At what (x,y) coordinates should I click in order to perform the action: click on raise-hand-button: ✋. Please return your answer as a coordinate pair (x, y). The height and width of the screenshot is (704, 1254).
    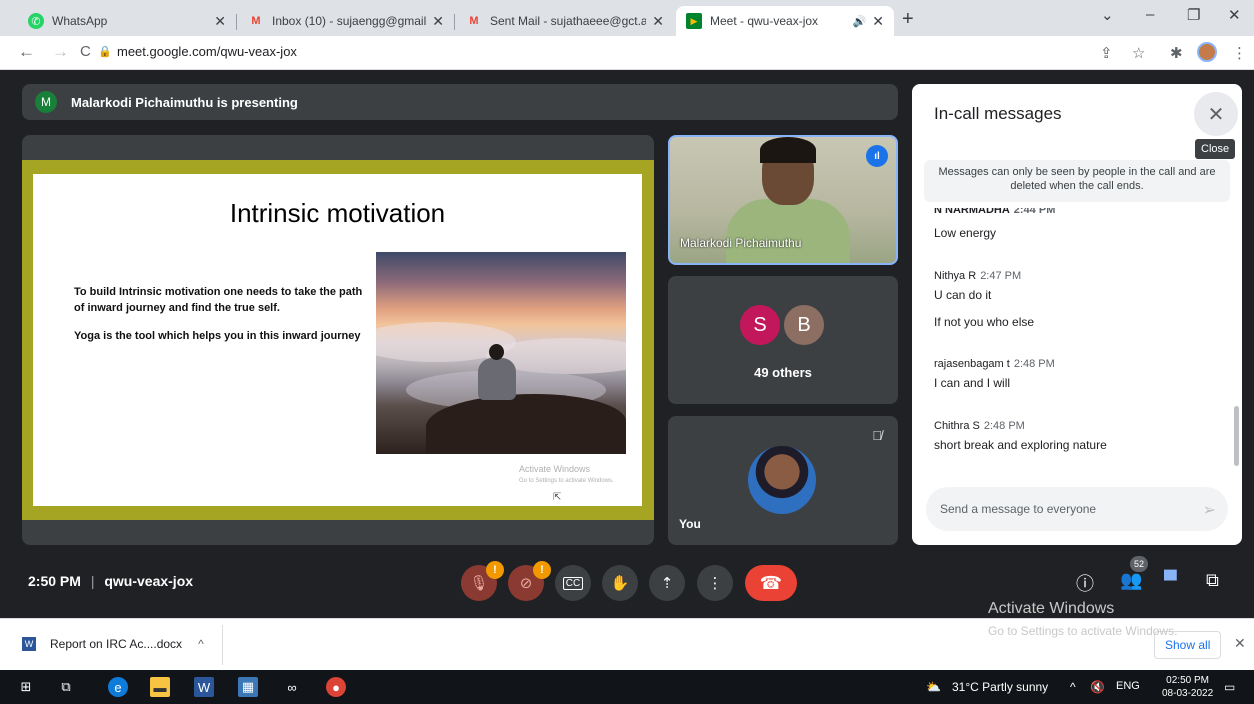
    Looking at the image, I should click on (620, 583).